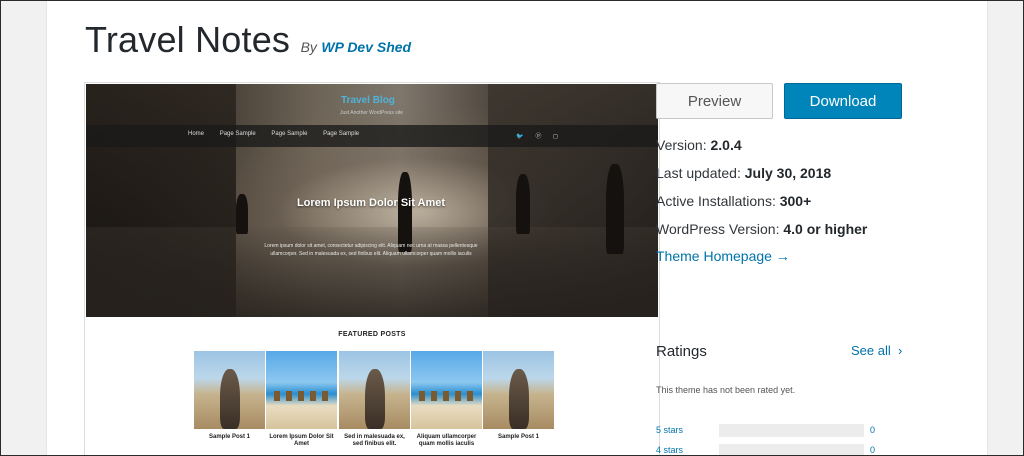 The height and width of the screenshot is (456, 1024). What do you see at coordinates (714, 101) in the screenshot?
I see `preview-button: Preview` at bounding box center [714, 101].